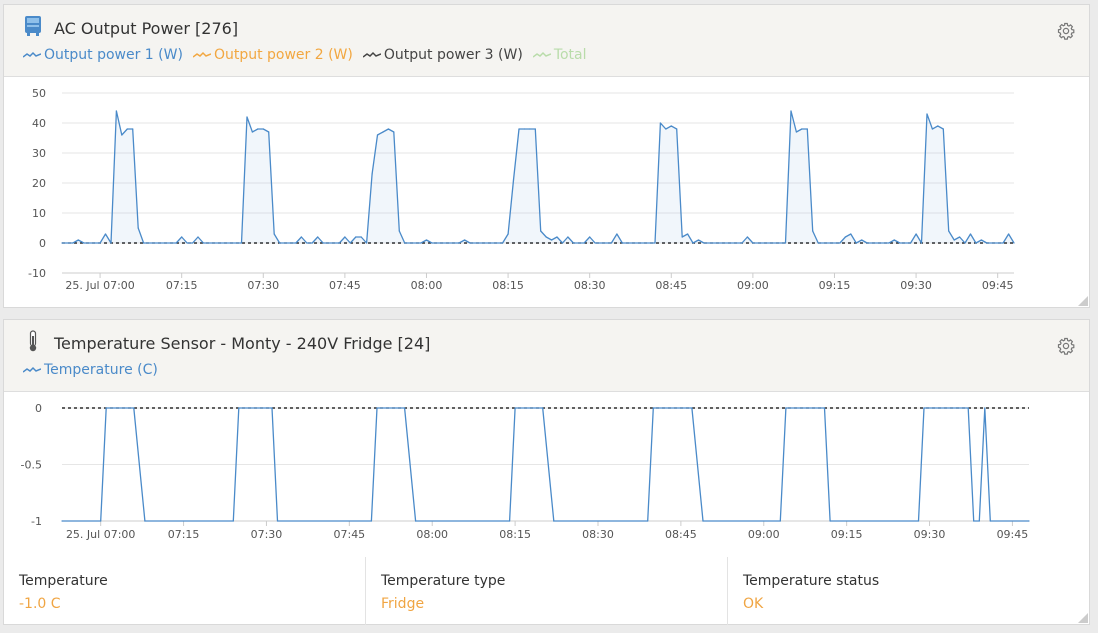 Image resolution: width=1098 pixels, height=633 pixels. I want to click on legend-item-output-power-1: Output power 1 (W), so click(103, 55).